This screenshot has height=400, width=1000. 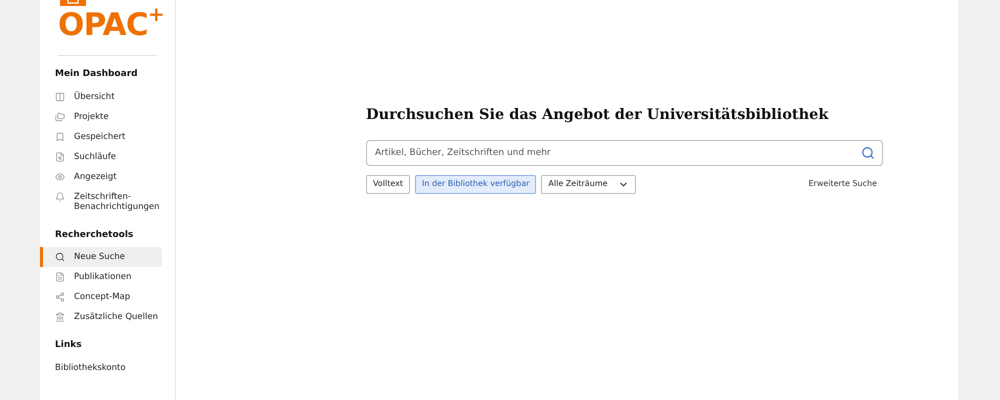 What do you see at coordinates (60, 197) in the screenshot?
I see `bell-icon` at bounding box center [60, 197].